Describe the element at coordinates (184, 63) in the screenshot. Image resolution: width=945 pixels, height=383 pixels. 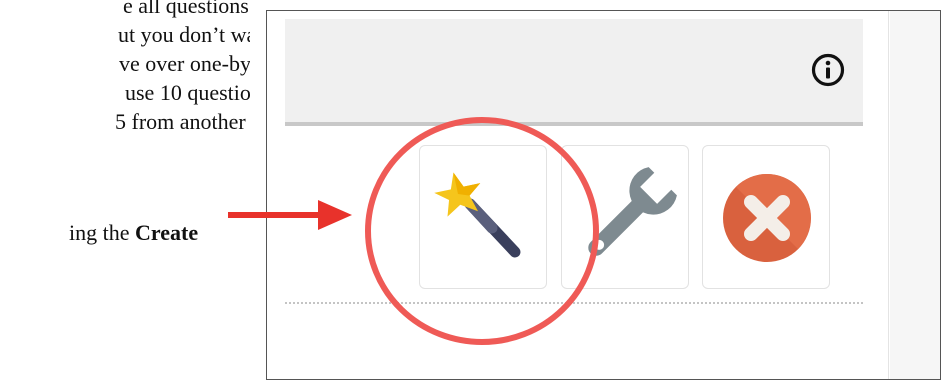
I see `document-line: ve over one-by-one.` at that location.